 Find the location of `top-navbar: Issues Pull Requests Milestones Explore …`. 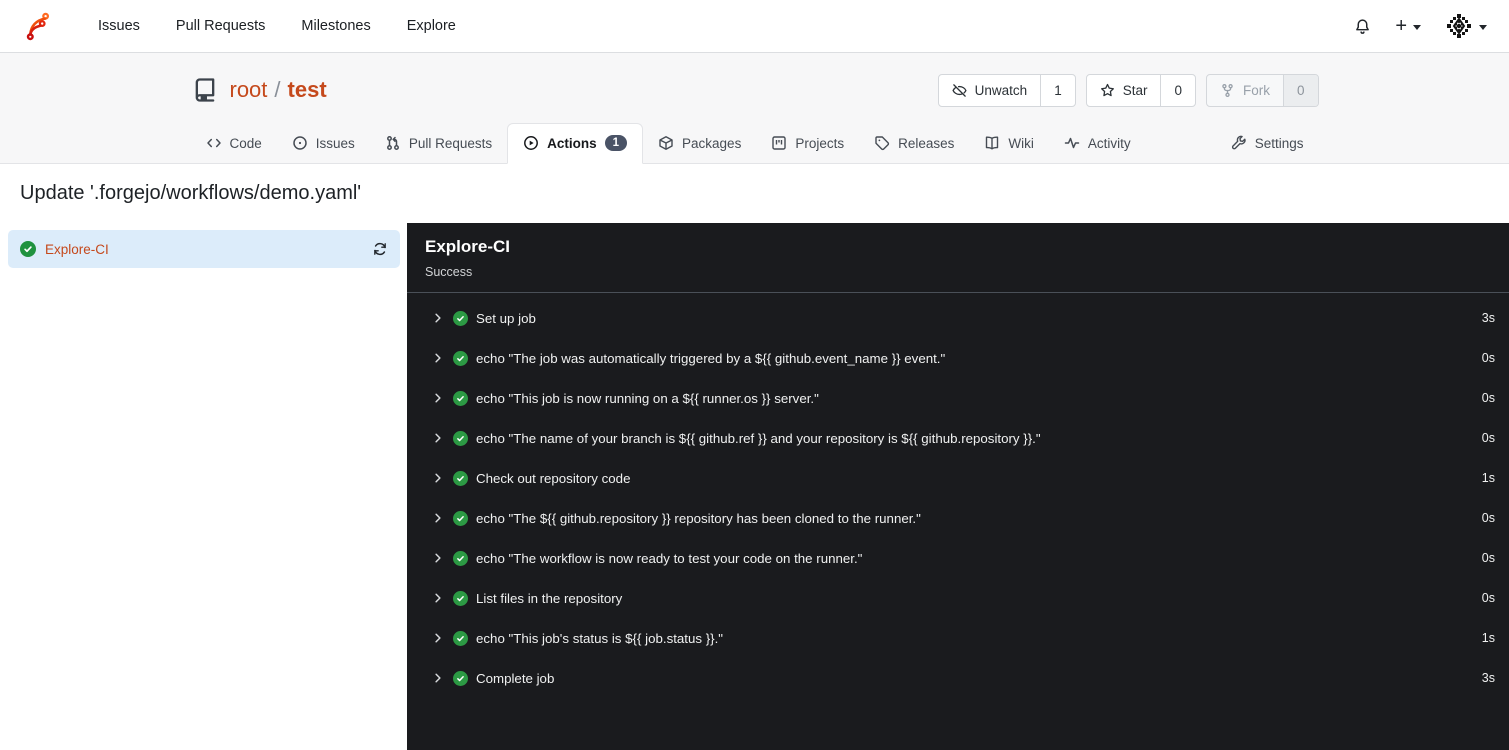

top-navbar: Issues Pull Requests Milestones Explore … is located at coordinates (754, 26).